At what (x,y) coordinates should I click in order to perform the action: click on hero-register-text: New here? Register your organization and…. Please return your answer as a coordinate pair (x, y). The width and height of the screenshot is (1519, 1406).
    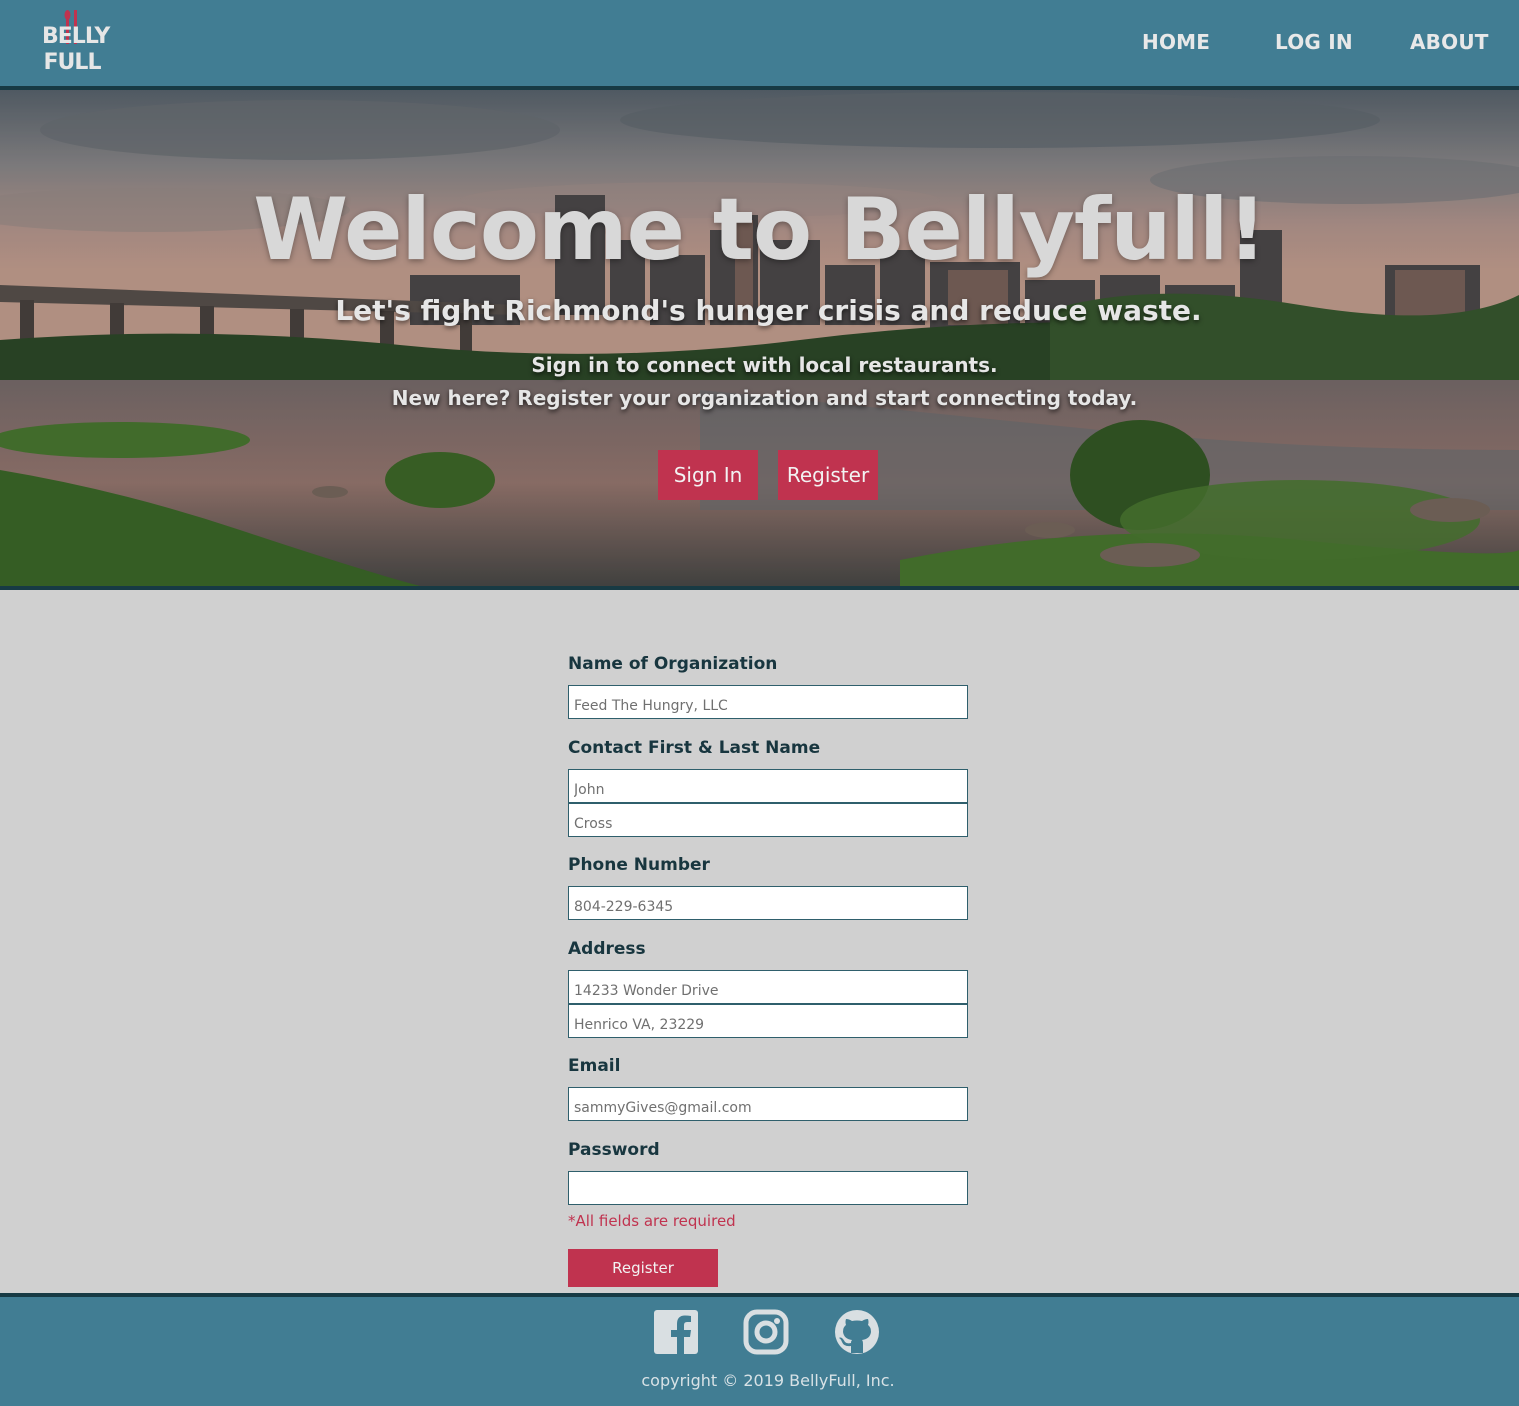
    Looking at the image, I should click on (764, 398).